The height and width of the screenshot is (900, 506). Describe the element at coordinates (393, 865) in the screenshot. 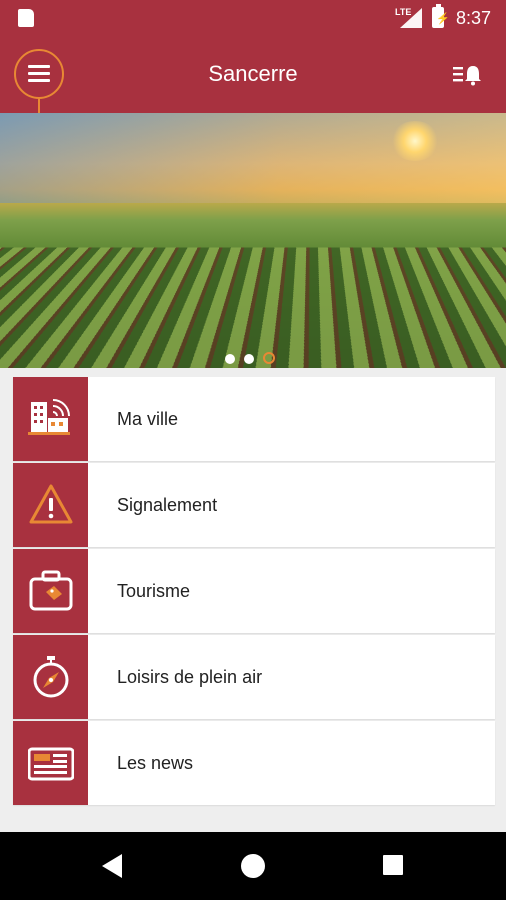

I see `recent-apps-icon` at that location.